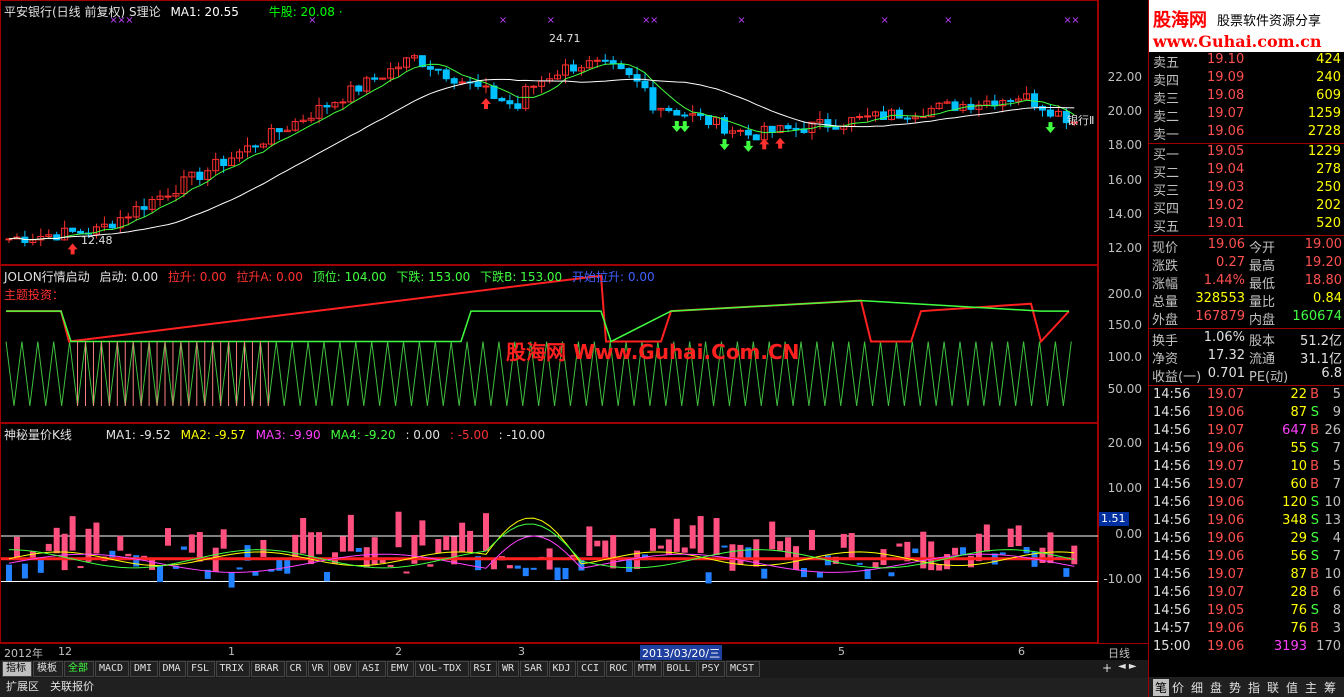 Image resolution: width=1344 pixels, height=697 pixels. I want to click on tab-boll: BOLL, so click(679, 669).